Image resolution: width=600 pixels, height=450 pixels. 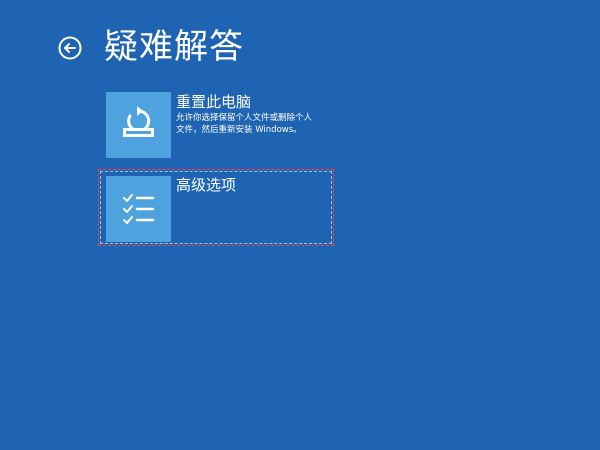 What do you see at coordinates (174, 47) in the screenshot?
I see `page-title: 疑难解答` at bounding box center [174, 47].